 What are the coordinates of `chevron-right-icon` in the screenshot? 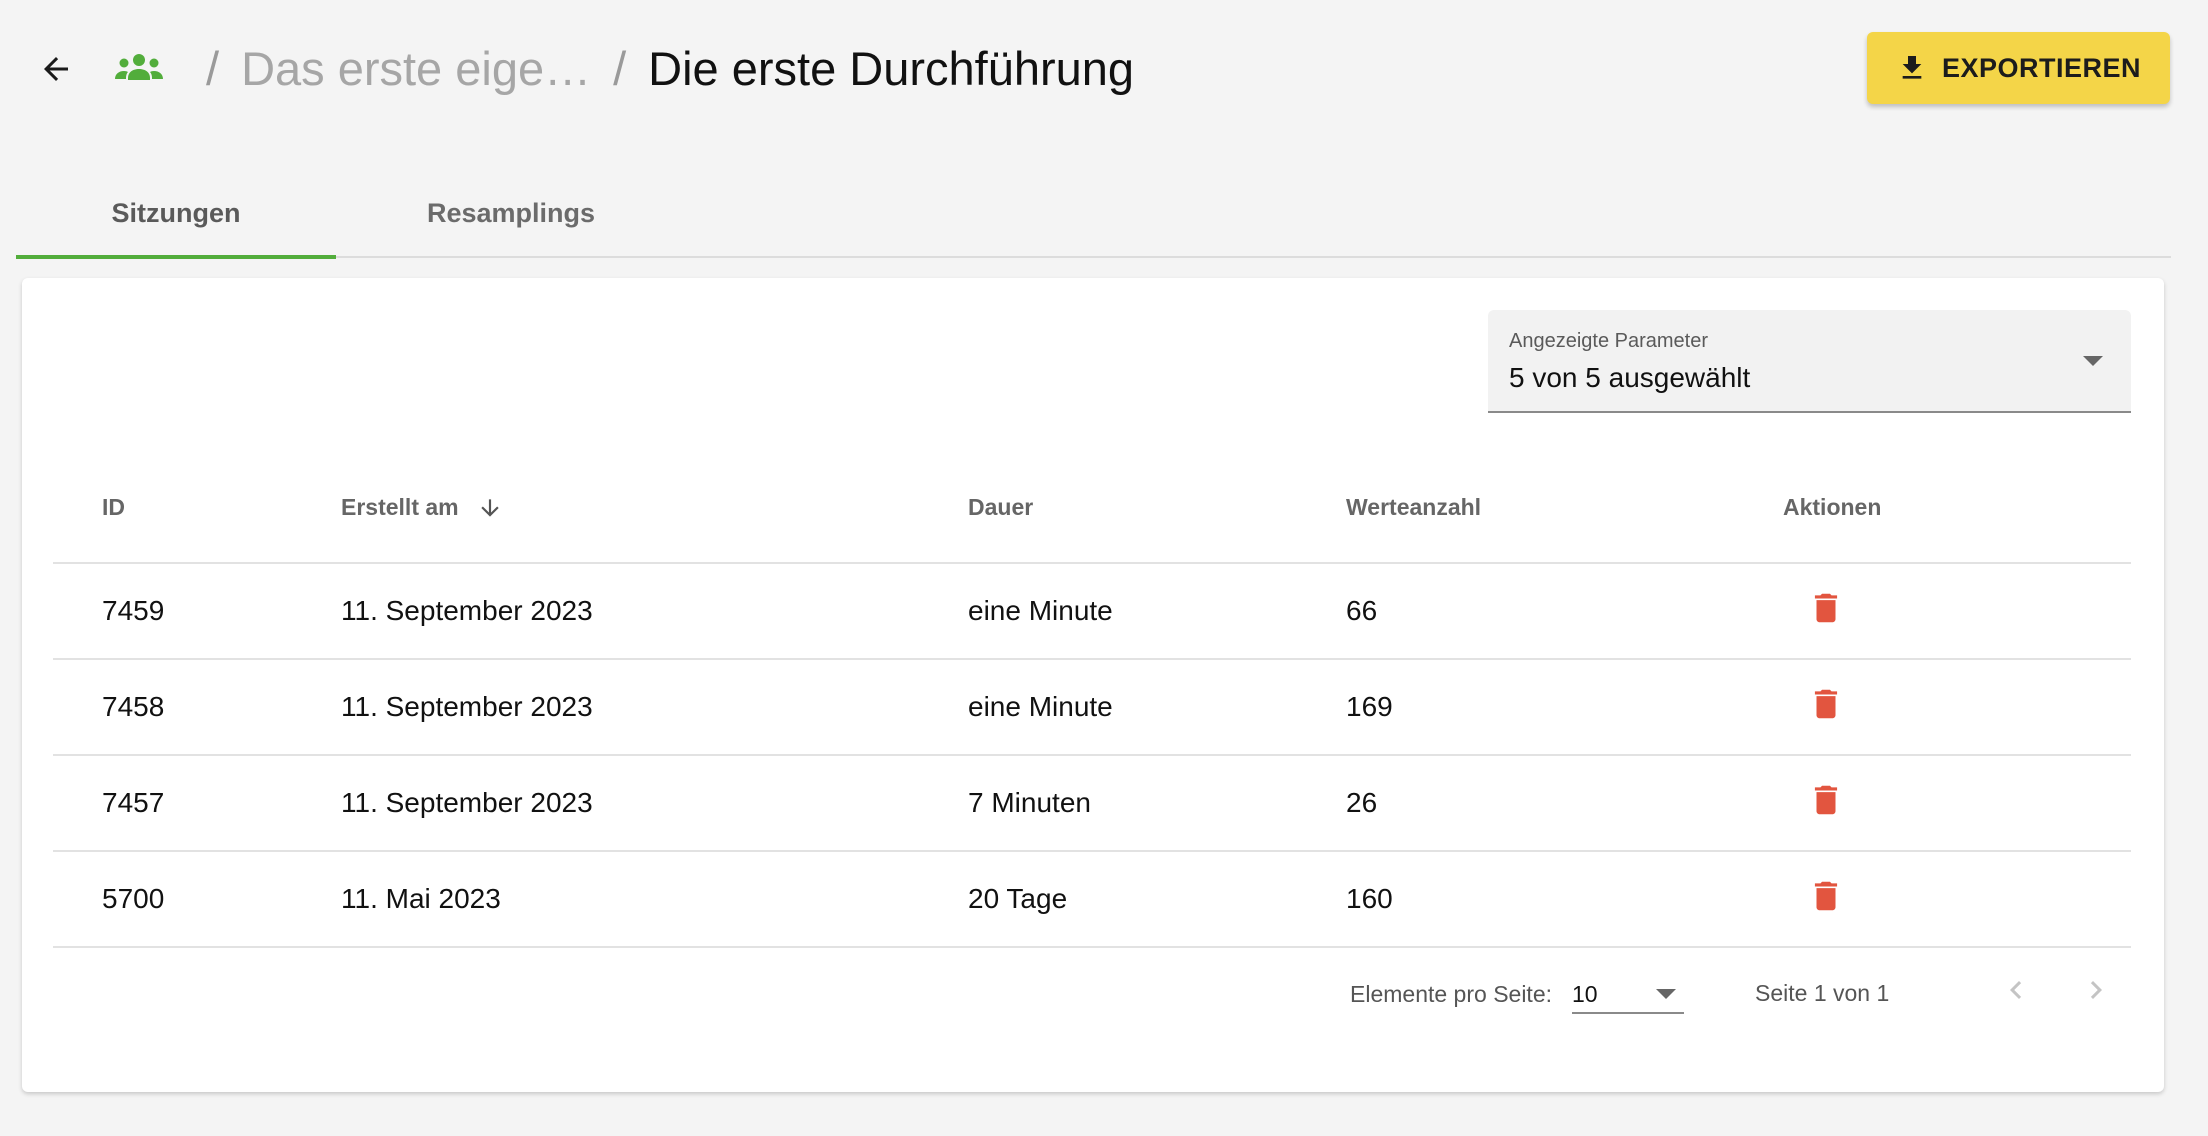 It's located at (2096, 990).